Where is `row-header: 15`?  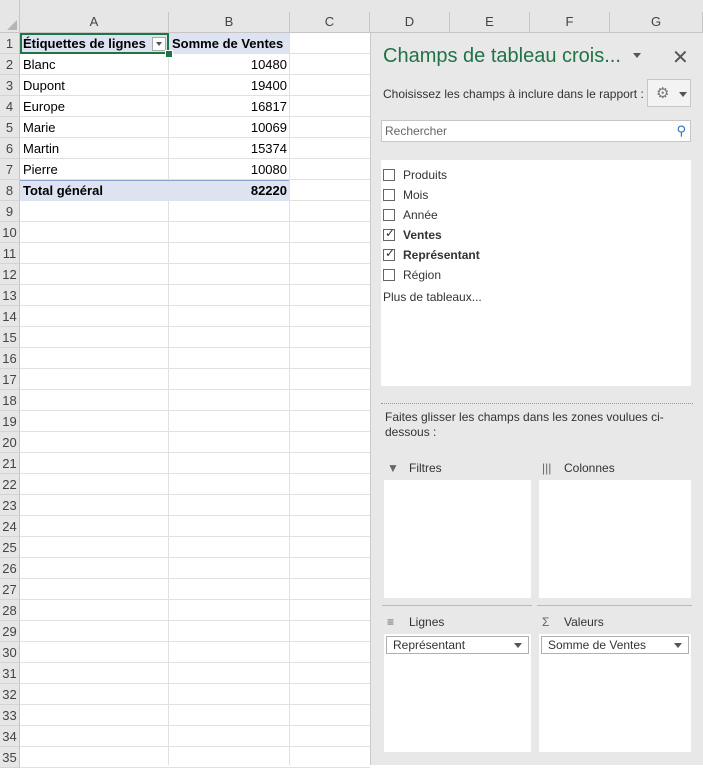 row-header: 15 is located at coordinates (10, 337).